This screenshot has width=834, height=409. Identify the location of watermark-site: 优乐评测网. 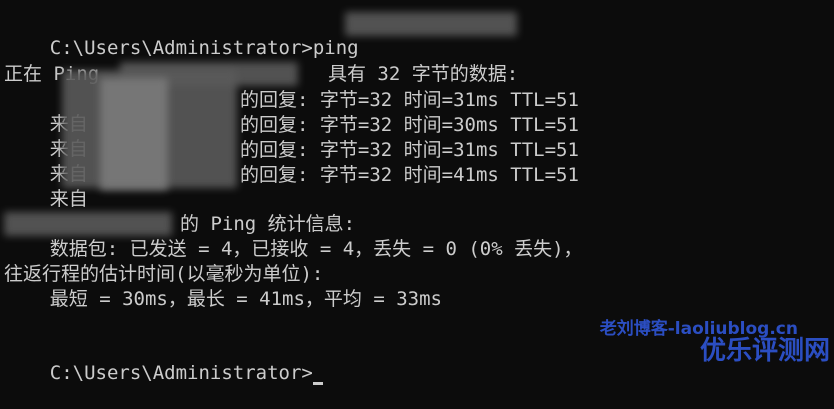
(764, 351).